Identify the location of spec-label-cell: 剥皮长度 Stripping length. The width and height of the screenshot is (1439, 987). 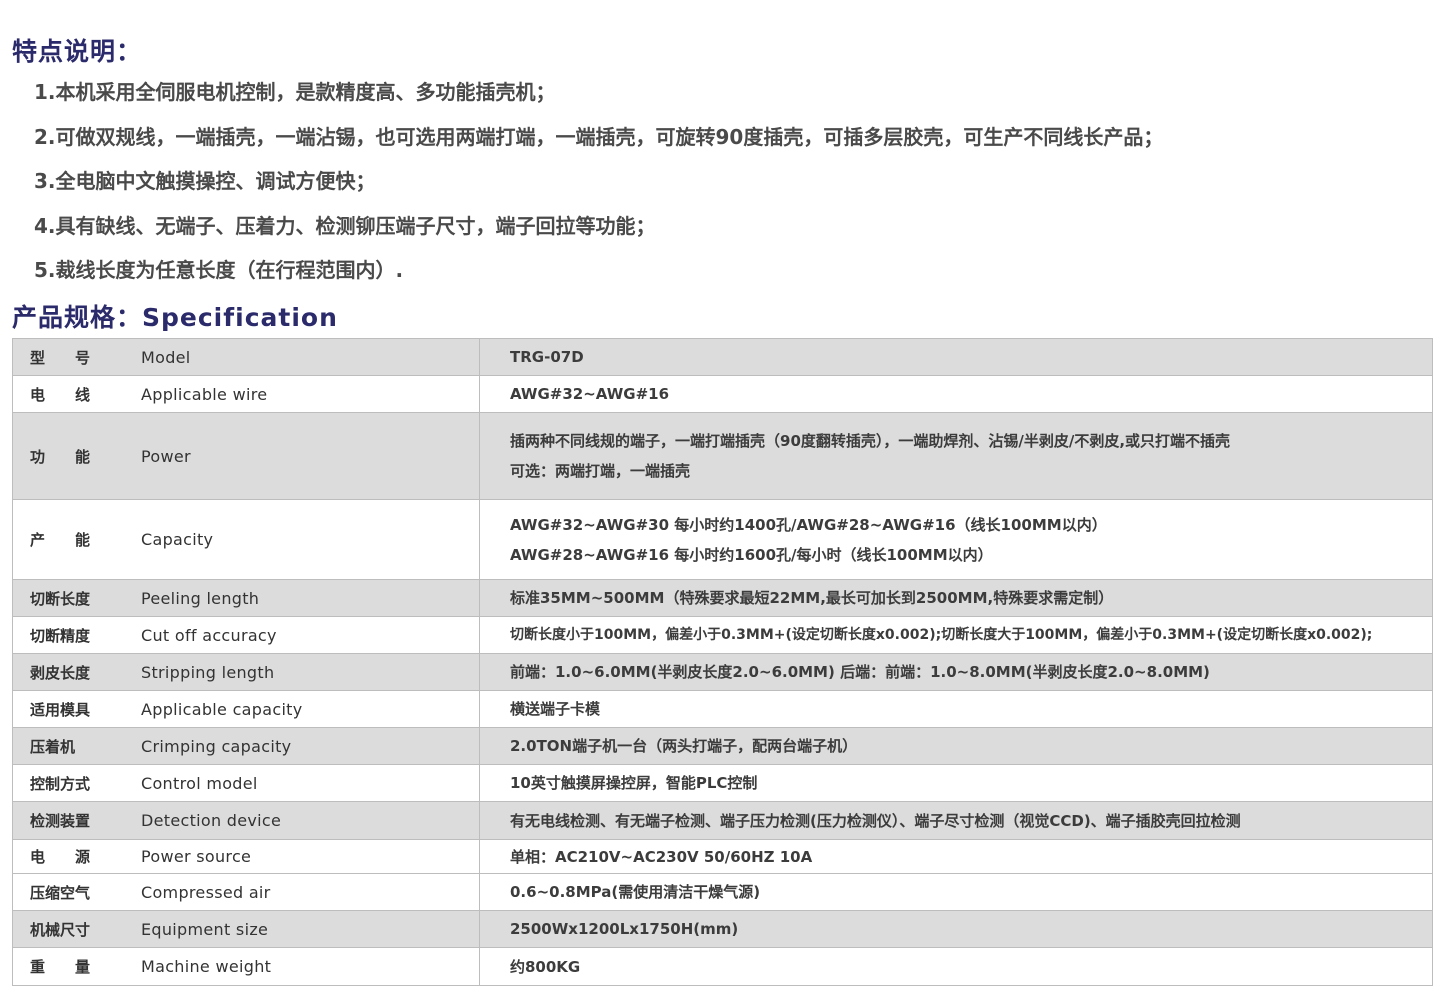
(246, 672).